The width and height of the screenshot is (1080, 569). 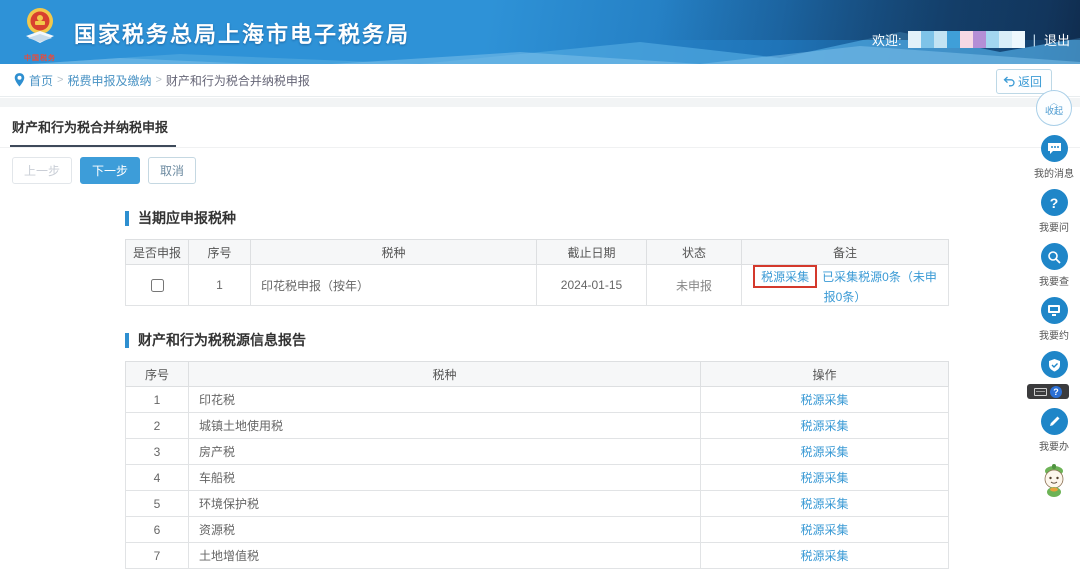 What do you see at coordinates (546, 170) in the screenshot?
I see `wizard-buttons: 上一步 下一步 取消` at bounding box center [546, 170].